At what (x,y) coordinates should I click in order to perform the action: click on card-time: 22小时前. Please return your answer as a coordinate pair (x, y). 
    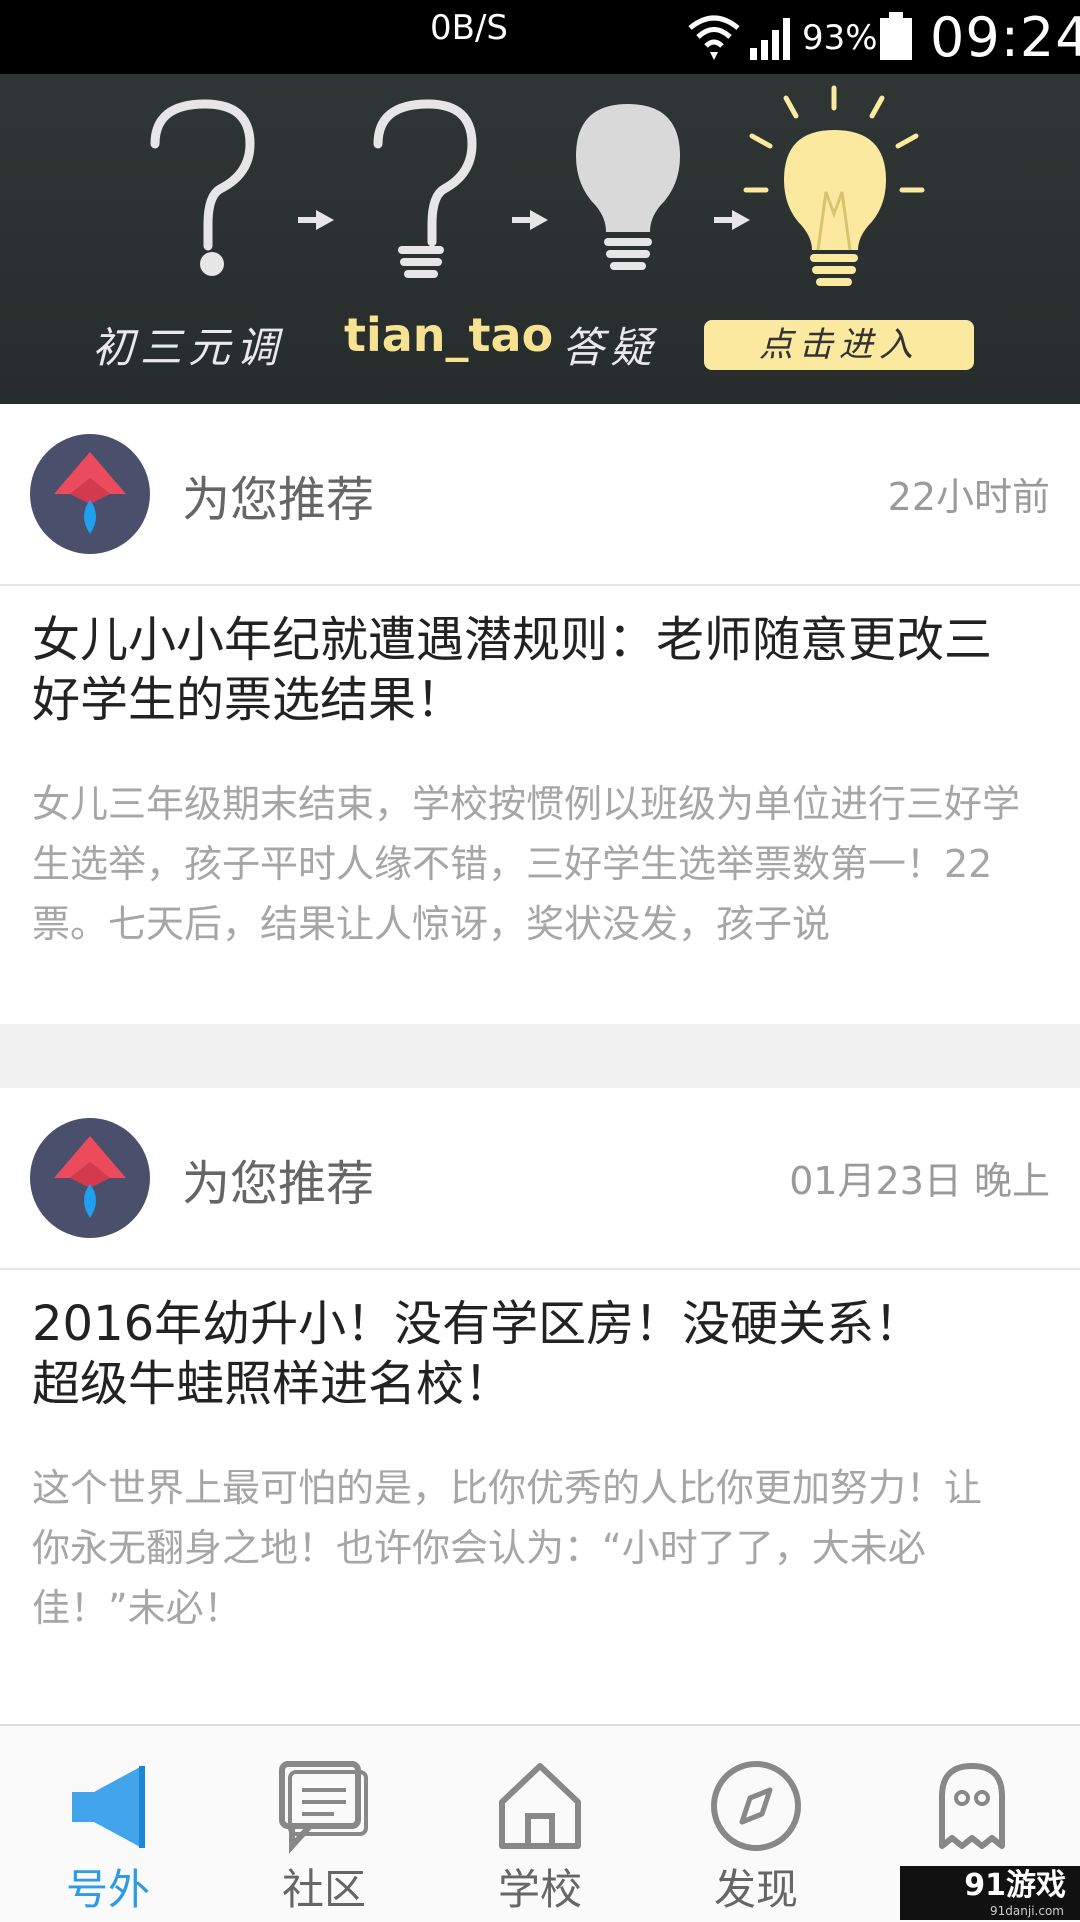
    Looking at the image, I should click on (968, 497).